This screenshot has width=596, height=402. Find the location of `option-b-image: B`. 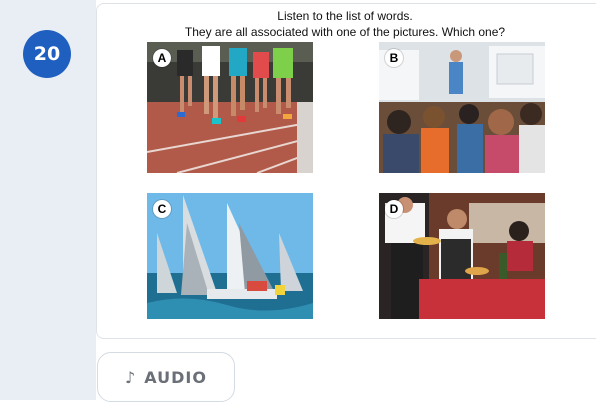

option-b-image: B is located at coordinates (462, 107).